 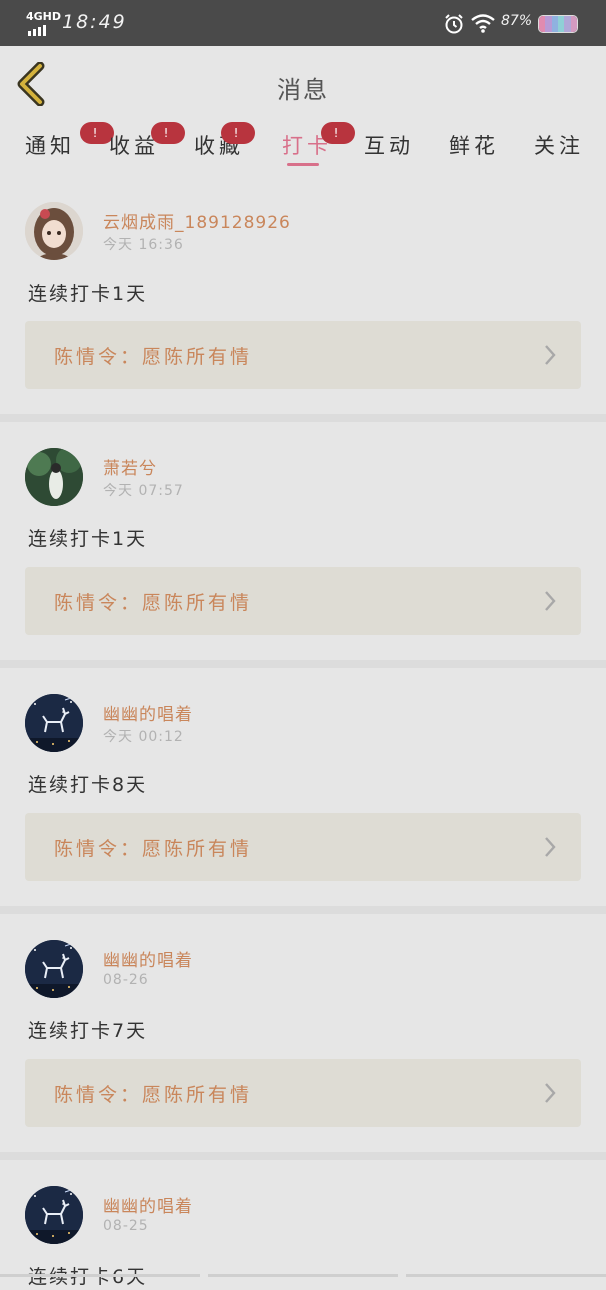 I want to click on tab-notice: 通知 !, so click(x=69, y=141).